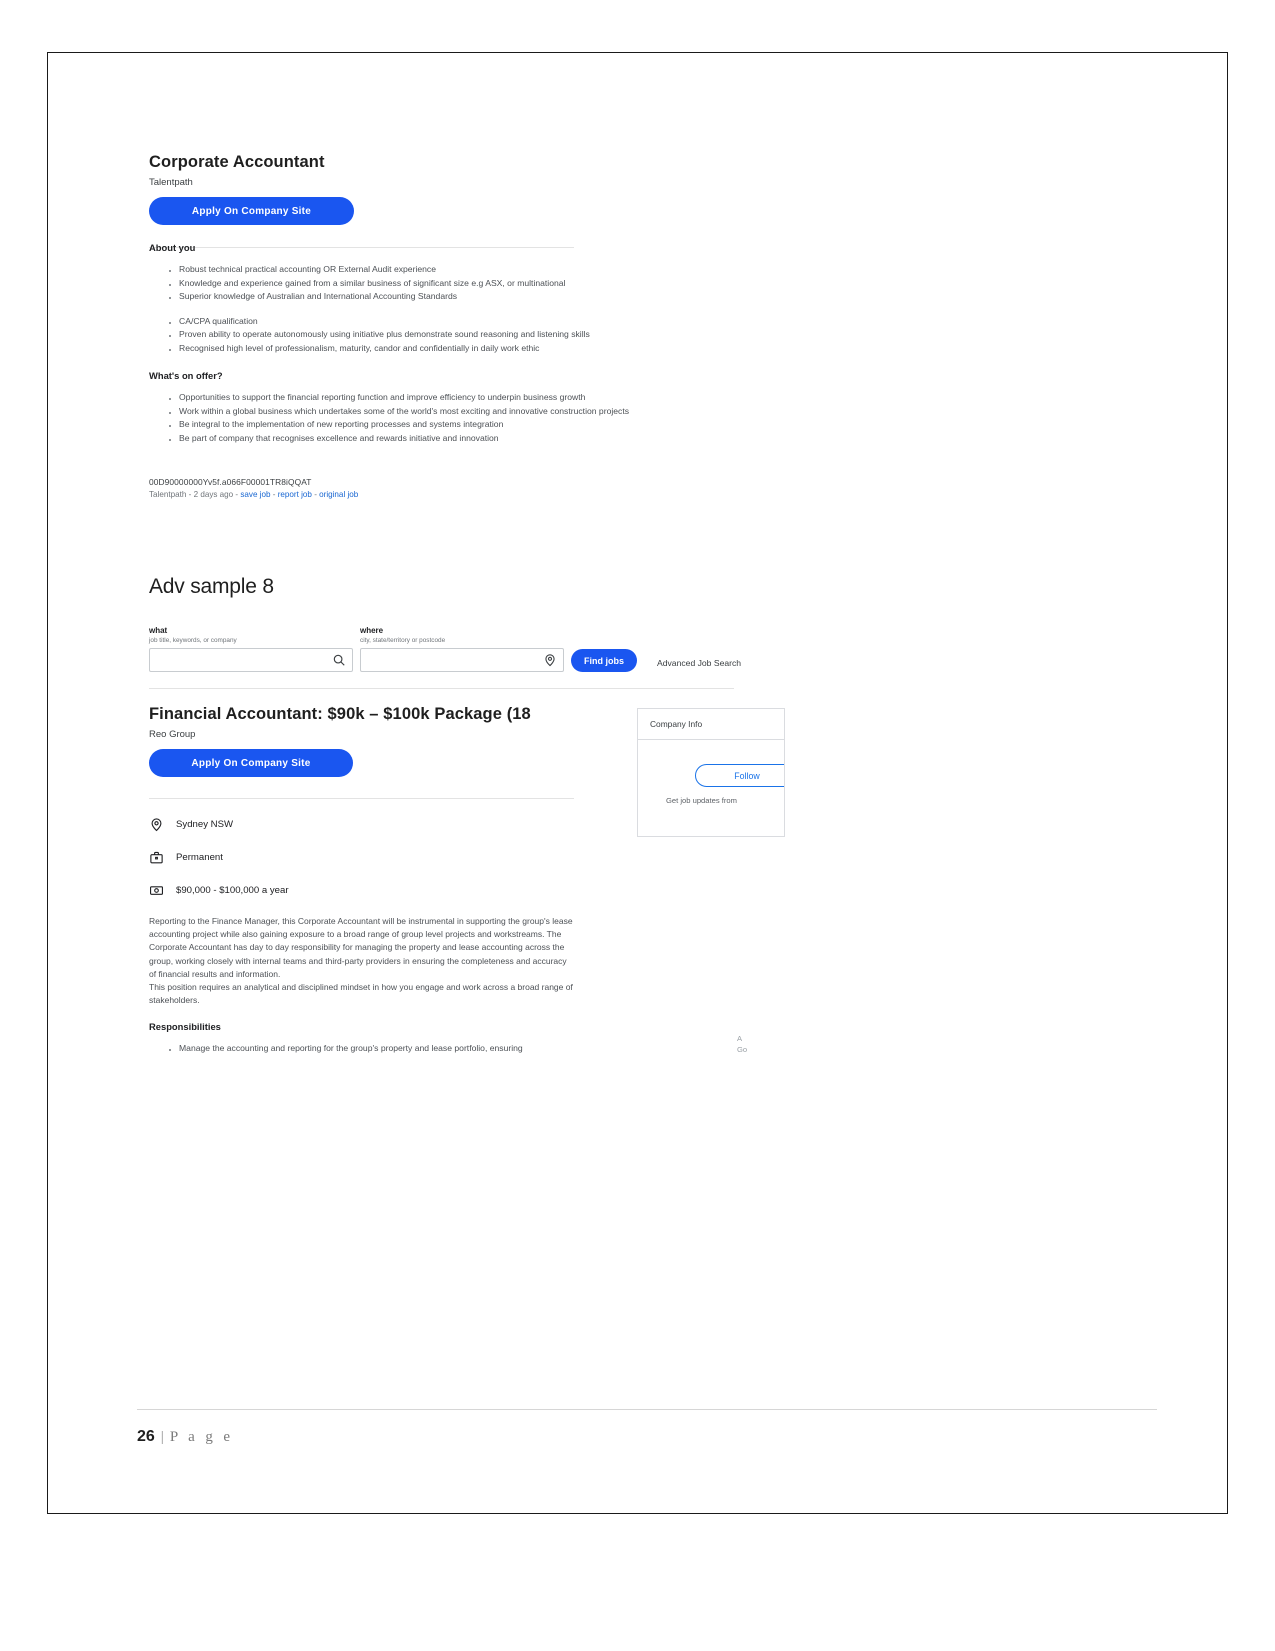  Describe the element at coordinates (742, 1049) in the screenshot. I see `fragment-line-2: Go` at that location.